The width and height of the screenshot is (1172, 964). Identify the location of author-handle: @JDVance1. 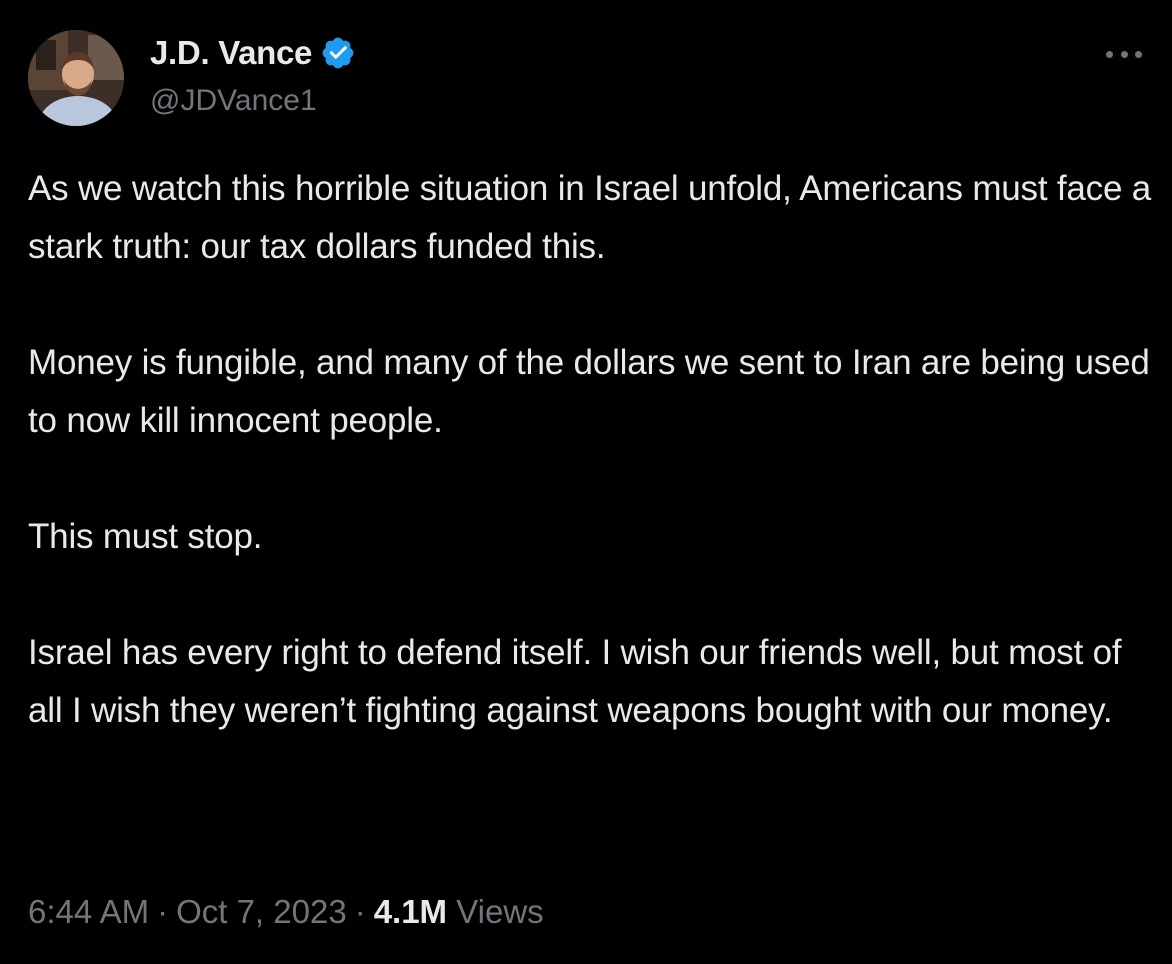
(233, 101).